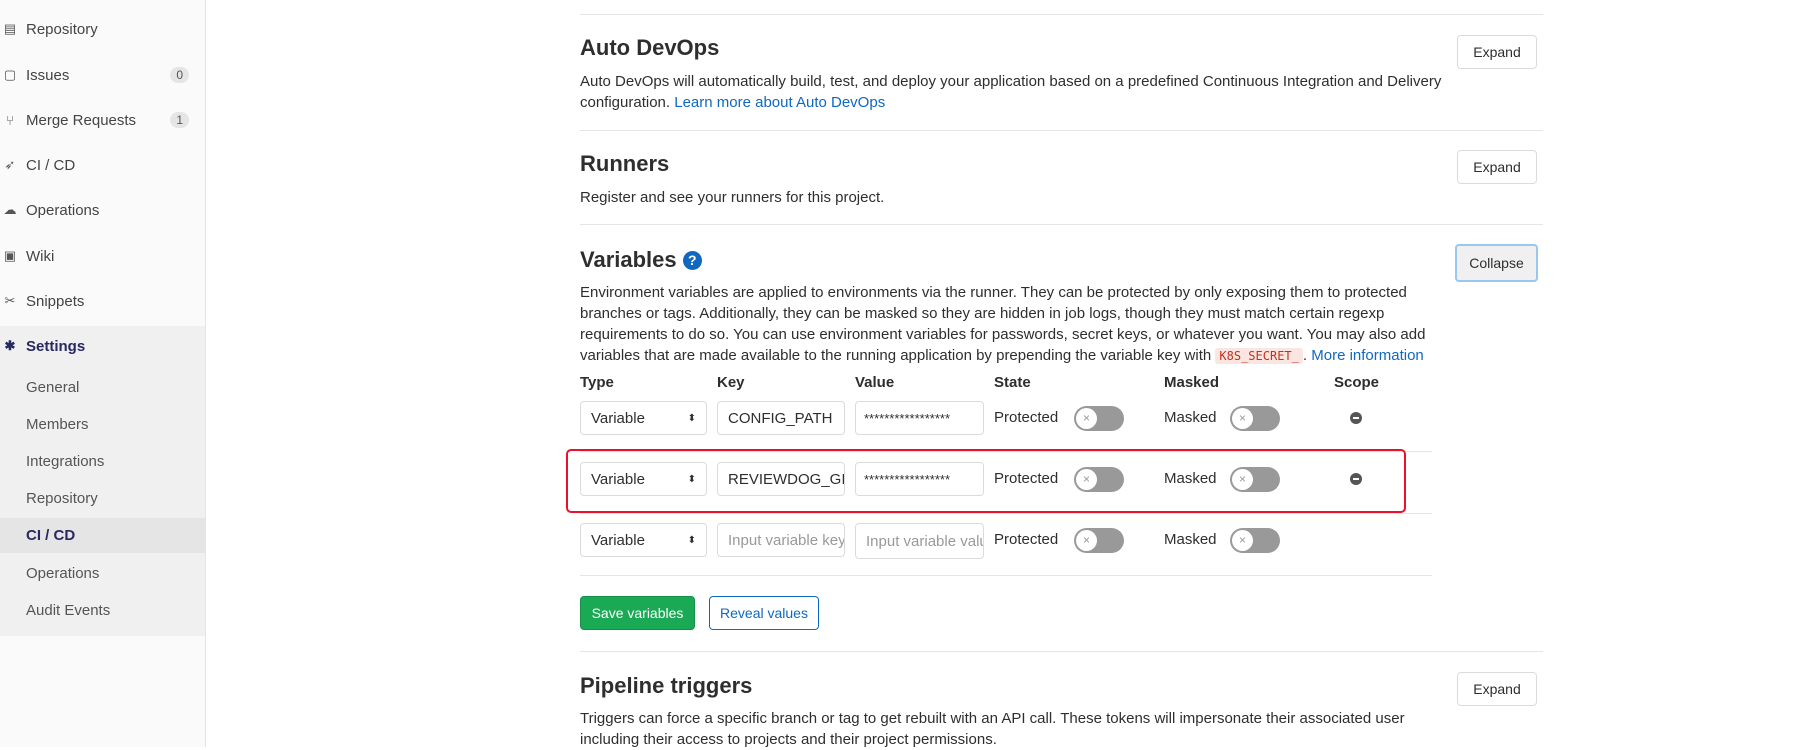  What do you see at coordinates (10, 28) in the screenshot?
I see `file-icon: ▤` at bounding box center [10, 28].